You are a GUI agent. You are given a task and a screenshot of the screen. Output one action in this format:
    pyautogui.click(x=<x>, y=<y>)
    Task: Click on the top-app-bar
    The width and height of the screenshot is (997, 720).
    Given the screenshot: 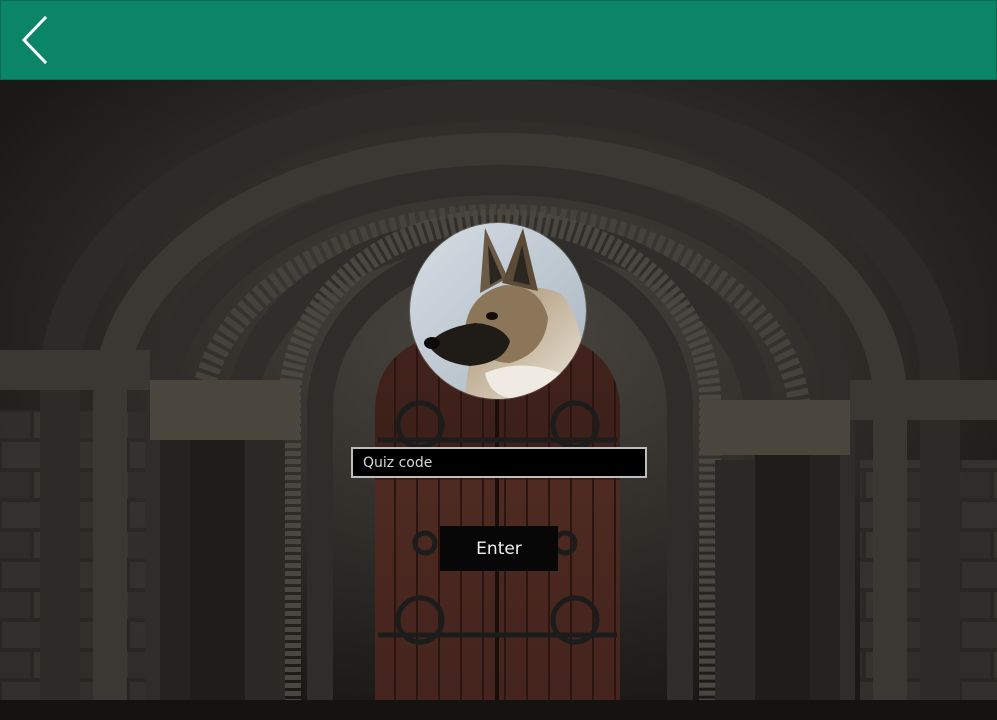 What is the action you would take?
    pyautogui.click(x=498, y=40)
    